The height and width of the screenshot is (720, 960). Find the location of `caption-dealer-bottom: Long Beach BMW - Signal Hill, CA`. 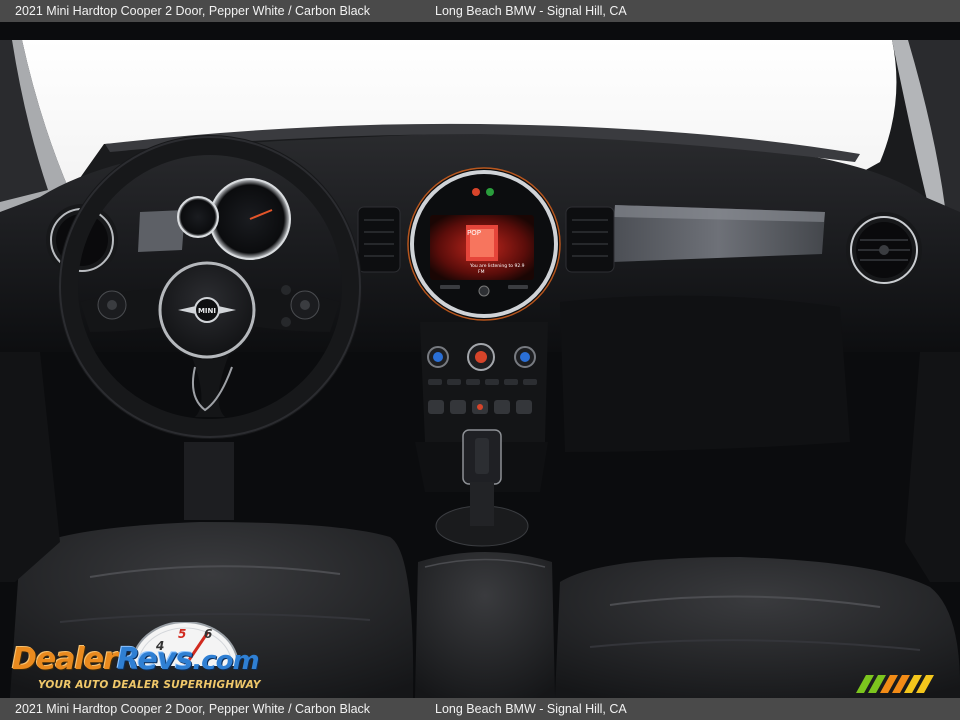

caption-dealer-bottom: Long Beach BMW - Signal Hill, CA is located at coordinates (531, 709).